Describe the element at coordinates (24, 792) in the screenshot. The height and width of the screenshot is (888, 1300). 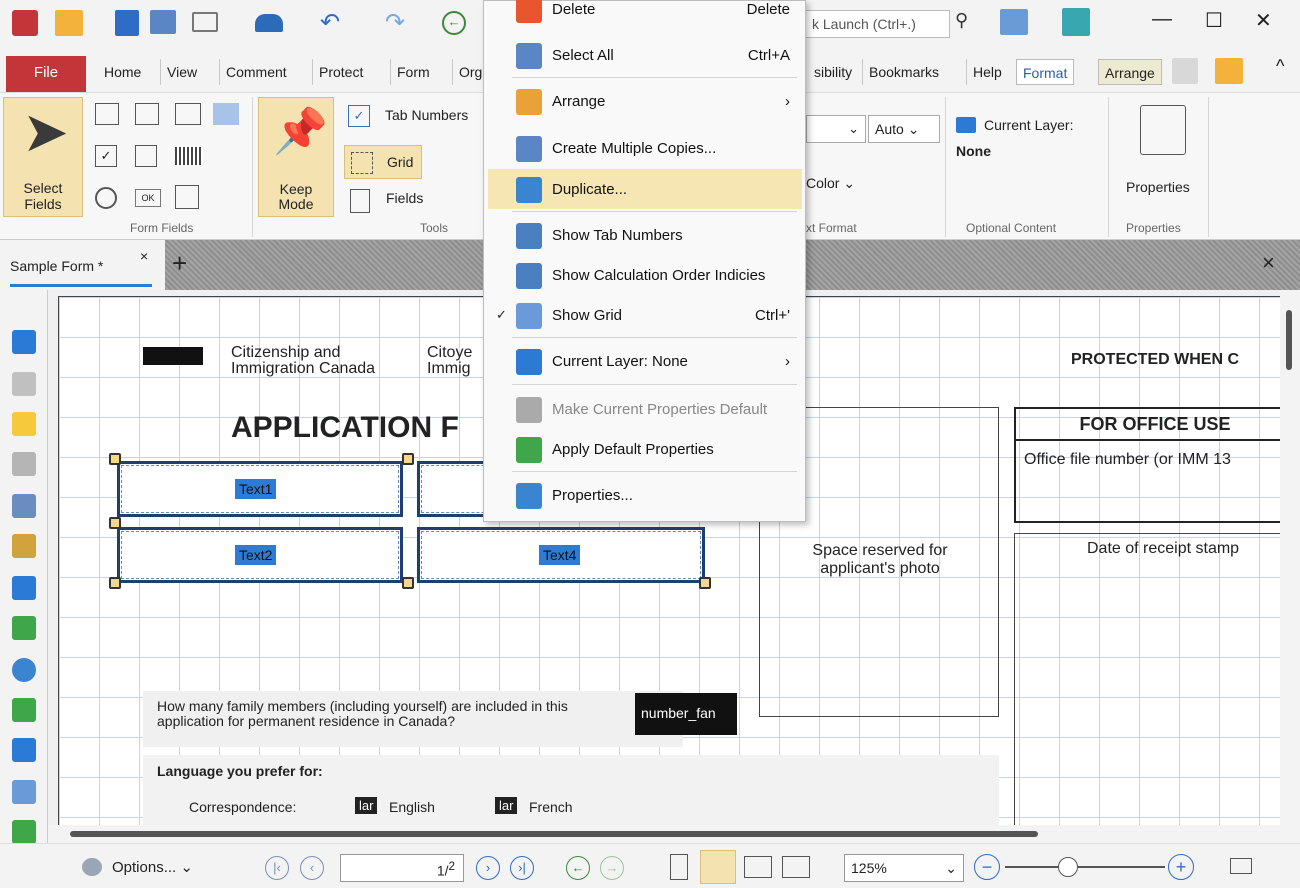
I see `tags-icon` at that location.